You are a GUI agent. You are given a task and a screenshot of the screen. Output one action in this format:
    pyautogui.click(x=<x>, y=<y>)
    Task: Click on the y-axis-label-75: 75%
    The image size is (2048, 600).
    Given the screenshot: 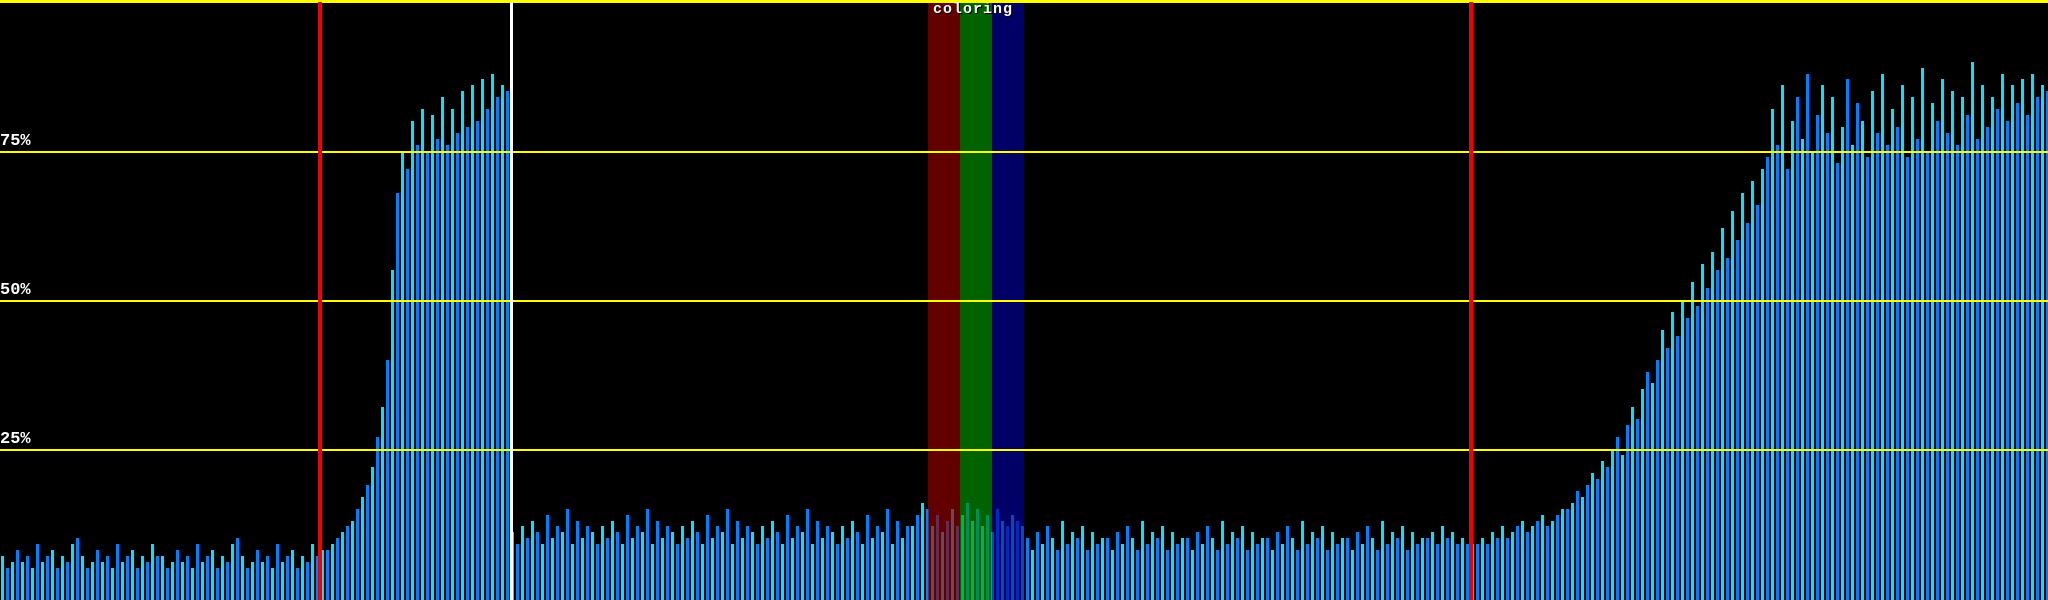 What is the action you would take?
    pyautogui.click(x=15, y=141)
    